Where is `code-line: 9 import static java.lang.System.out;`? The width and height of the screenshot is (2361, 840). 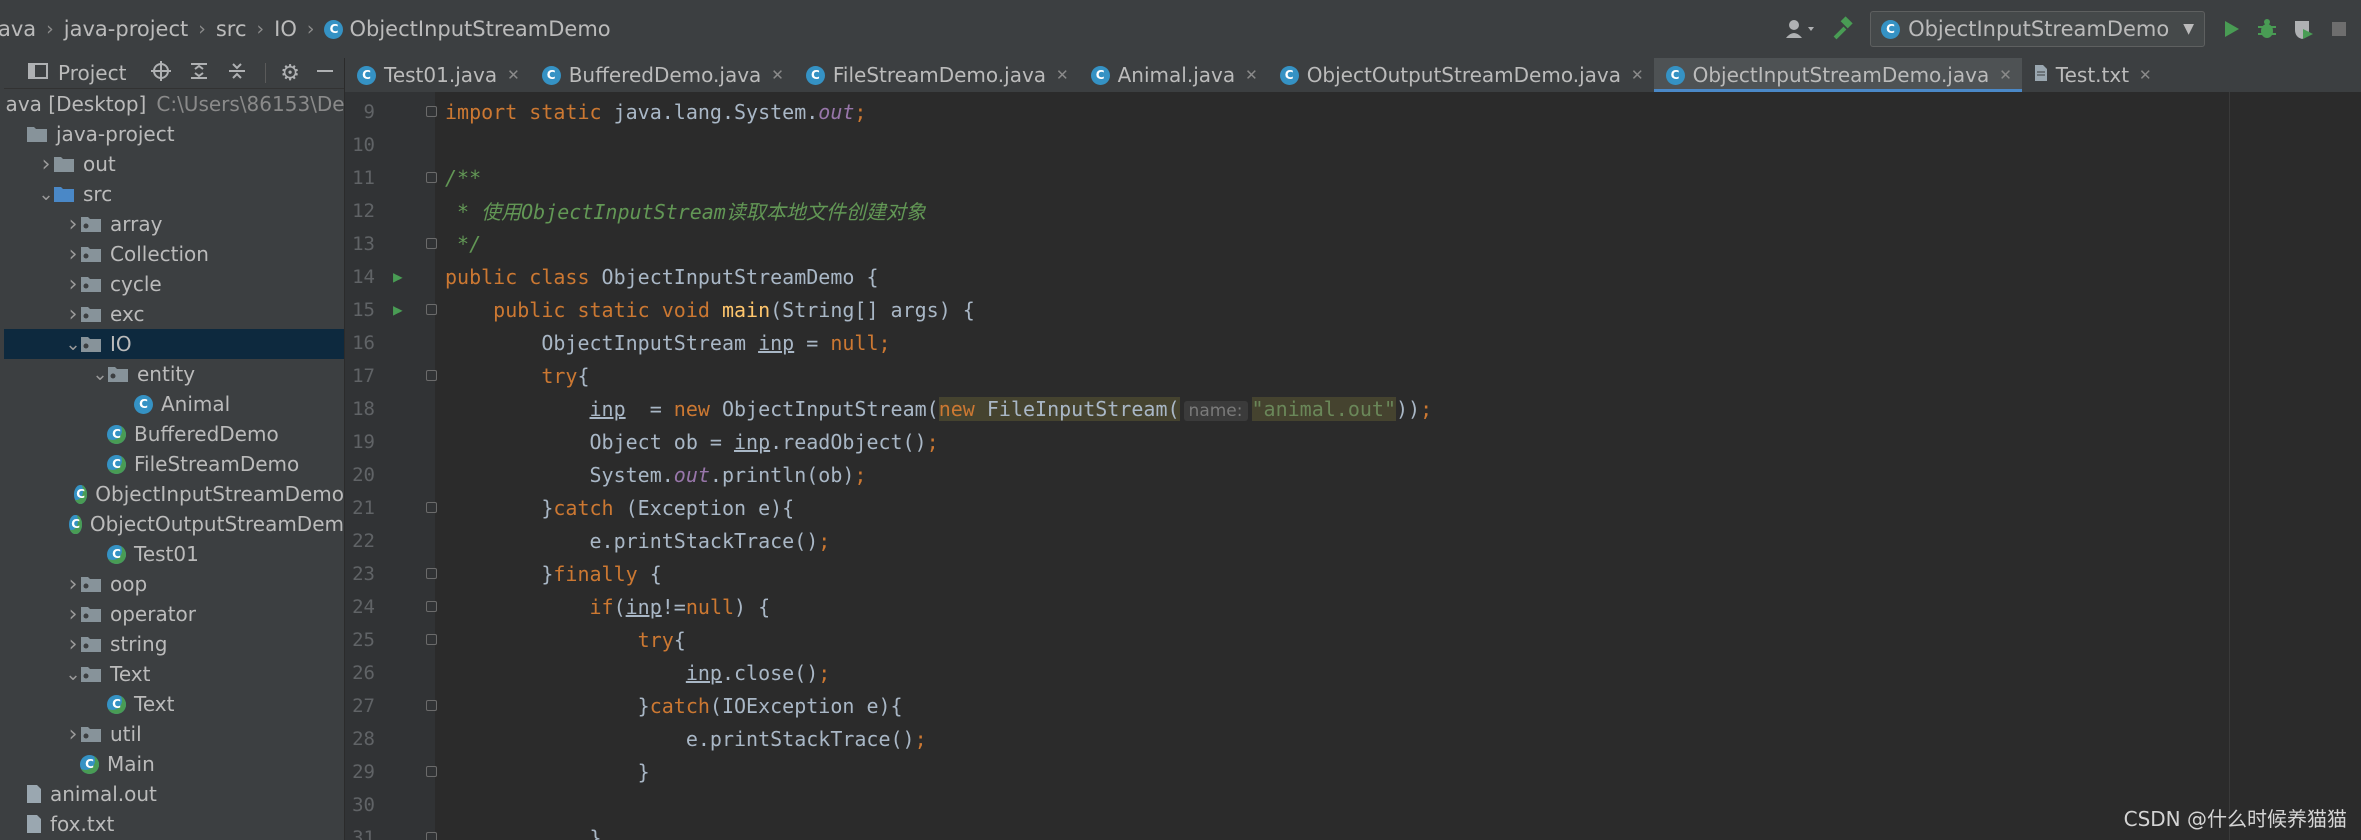 code-line: 9 import static java.lang.System.out; is located at coordinates (1353, 111).